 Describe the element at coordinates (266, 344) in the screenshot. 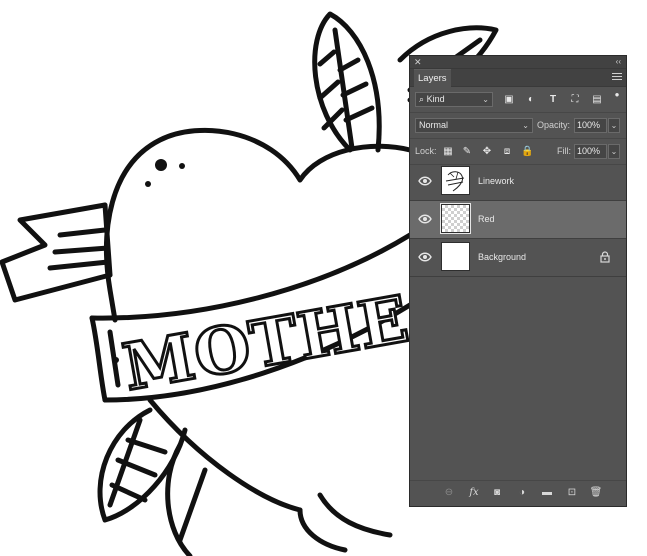

I see `banner-lettering: MOTHE` at that location.